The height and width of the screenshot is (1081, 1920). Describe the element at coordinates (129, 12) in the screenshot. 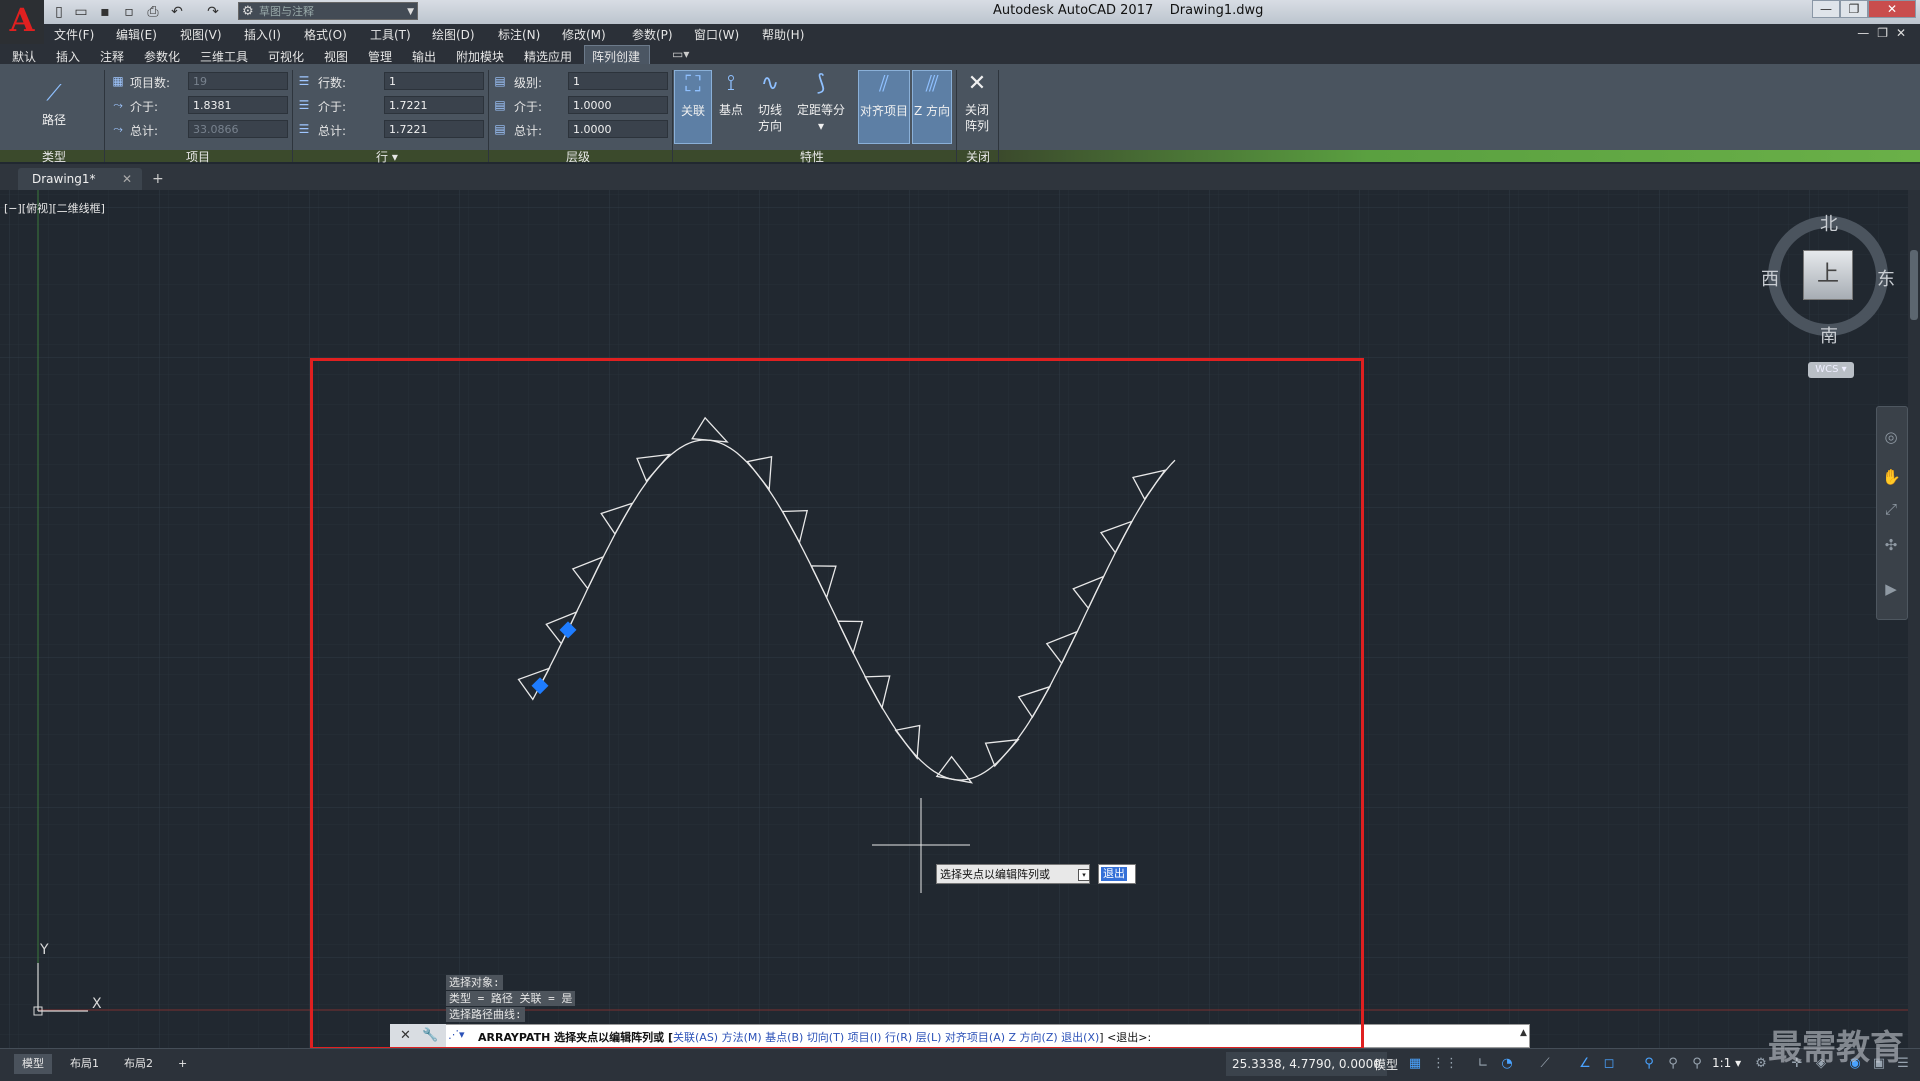

I see `save-as-icon: ▫` at that location.